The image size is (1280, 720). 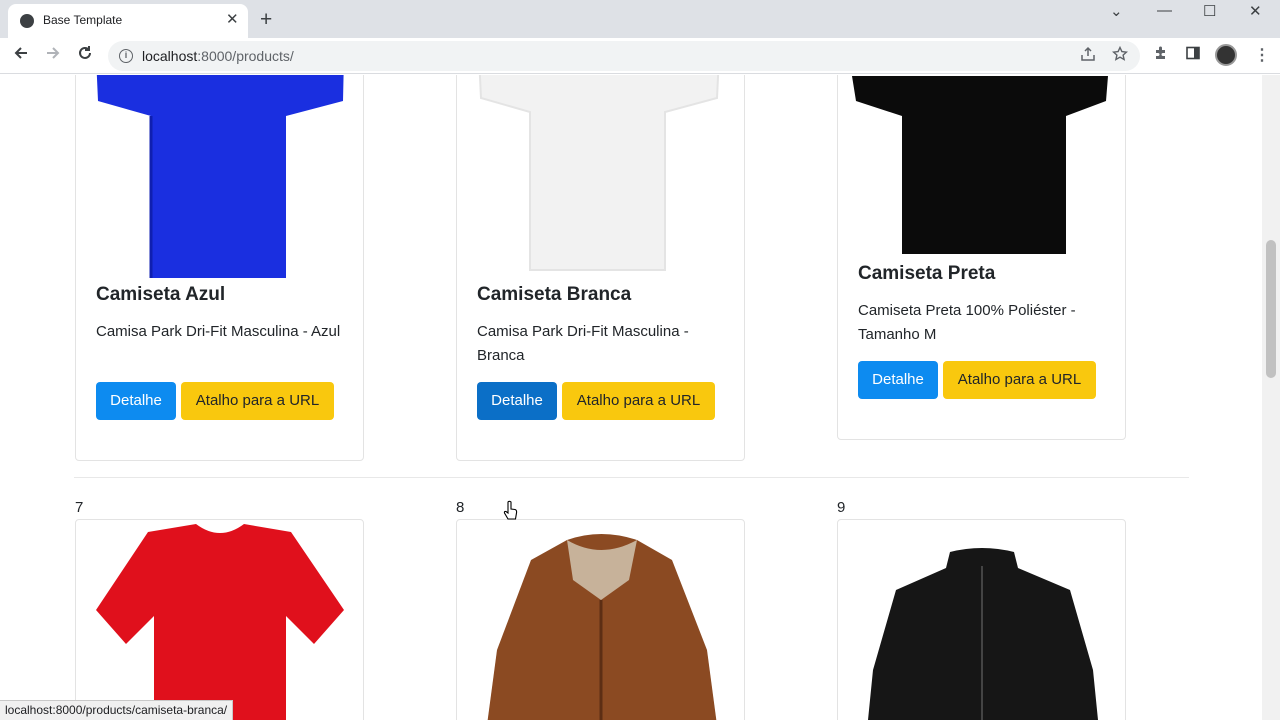 What do you see at coordinates (21, 55) in the screenshot?
I see `back-arrow-icon` at bounding box center [21, 55].